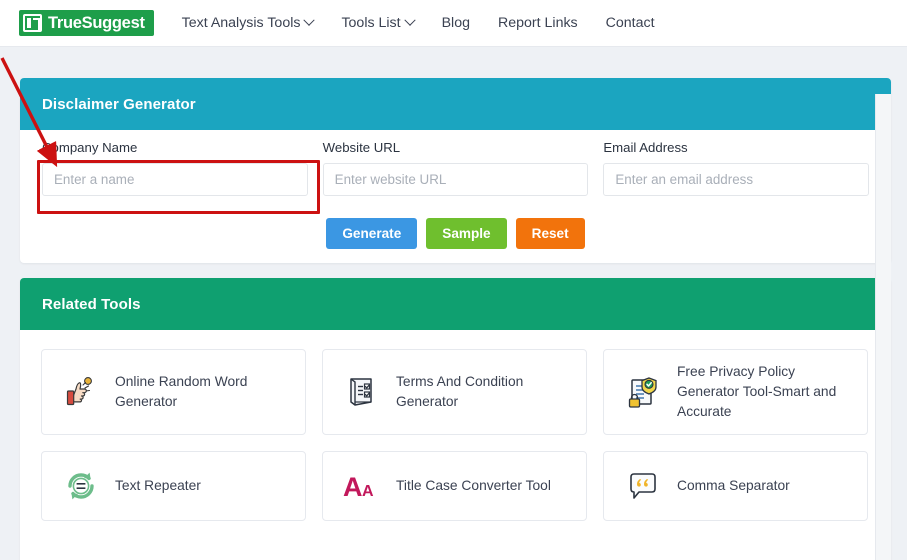  Describe the element at coordinates (81, 486) in the screenshot. I see `circular-arrows-repeat-icon` at that location.